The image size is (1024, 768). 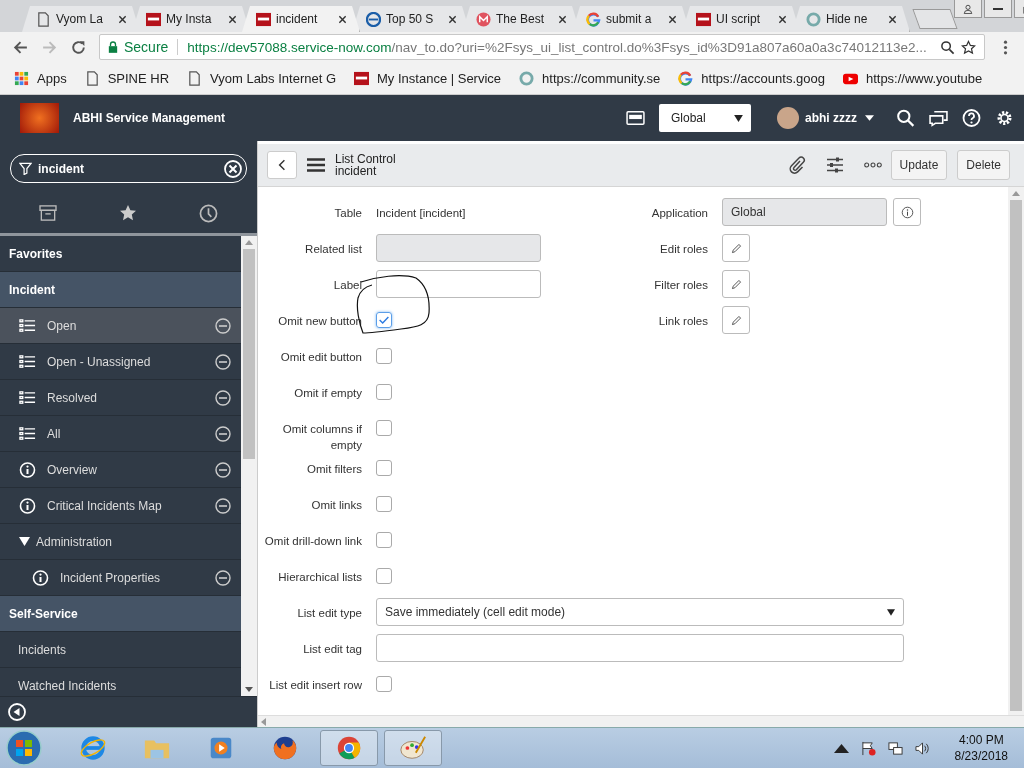 What do you see at coordinates (40, 78) in the screenshot?
I see `bookmark: Apps` at bounding box center [40, 78].